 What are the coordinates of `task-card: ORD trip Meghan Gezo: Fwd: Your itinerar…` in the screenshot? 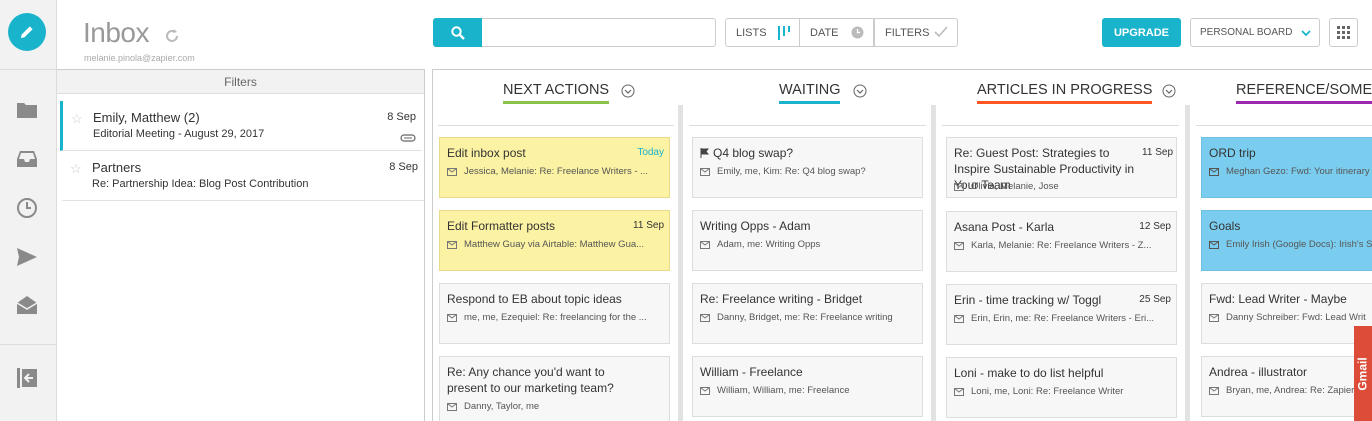 It's located at (1286, 167).